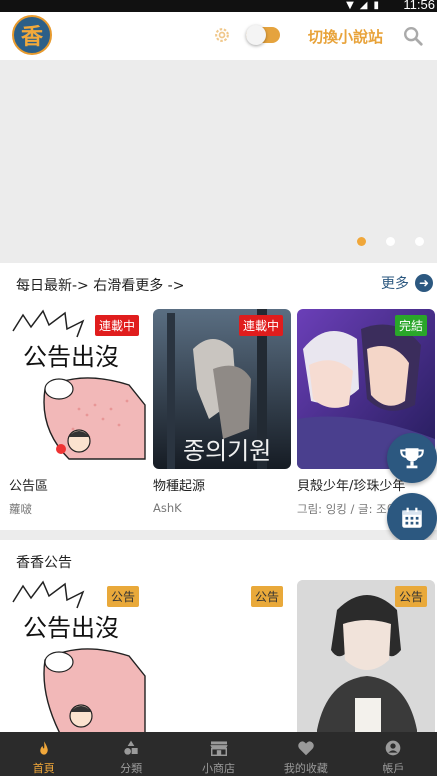 This screenshot has height=776, width=437. Describe the element at coordinates (219, 768) in the screenshot. I see `nav-label: 小商店` at that location.